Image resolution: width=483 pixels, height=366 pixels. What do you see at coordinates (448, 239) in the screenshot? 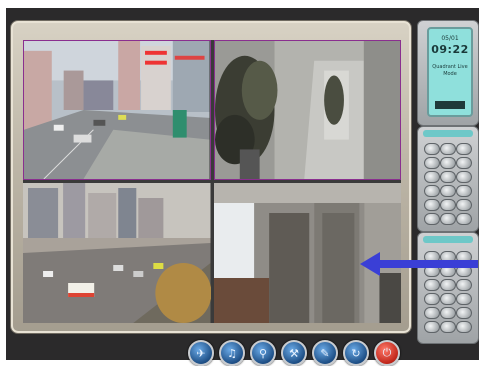
I see `layout-select-strip` at bounding box center [448, 239].